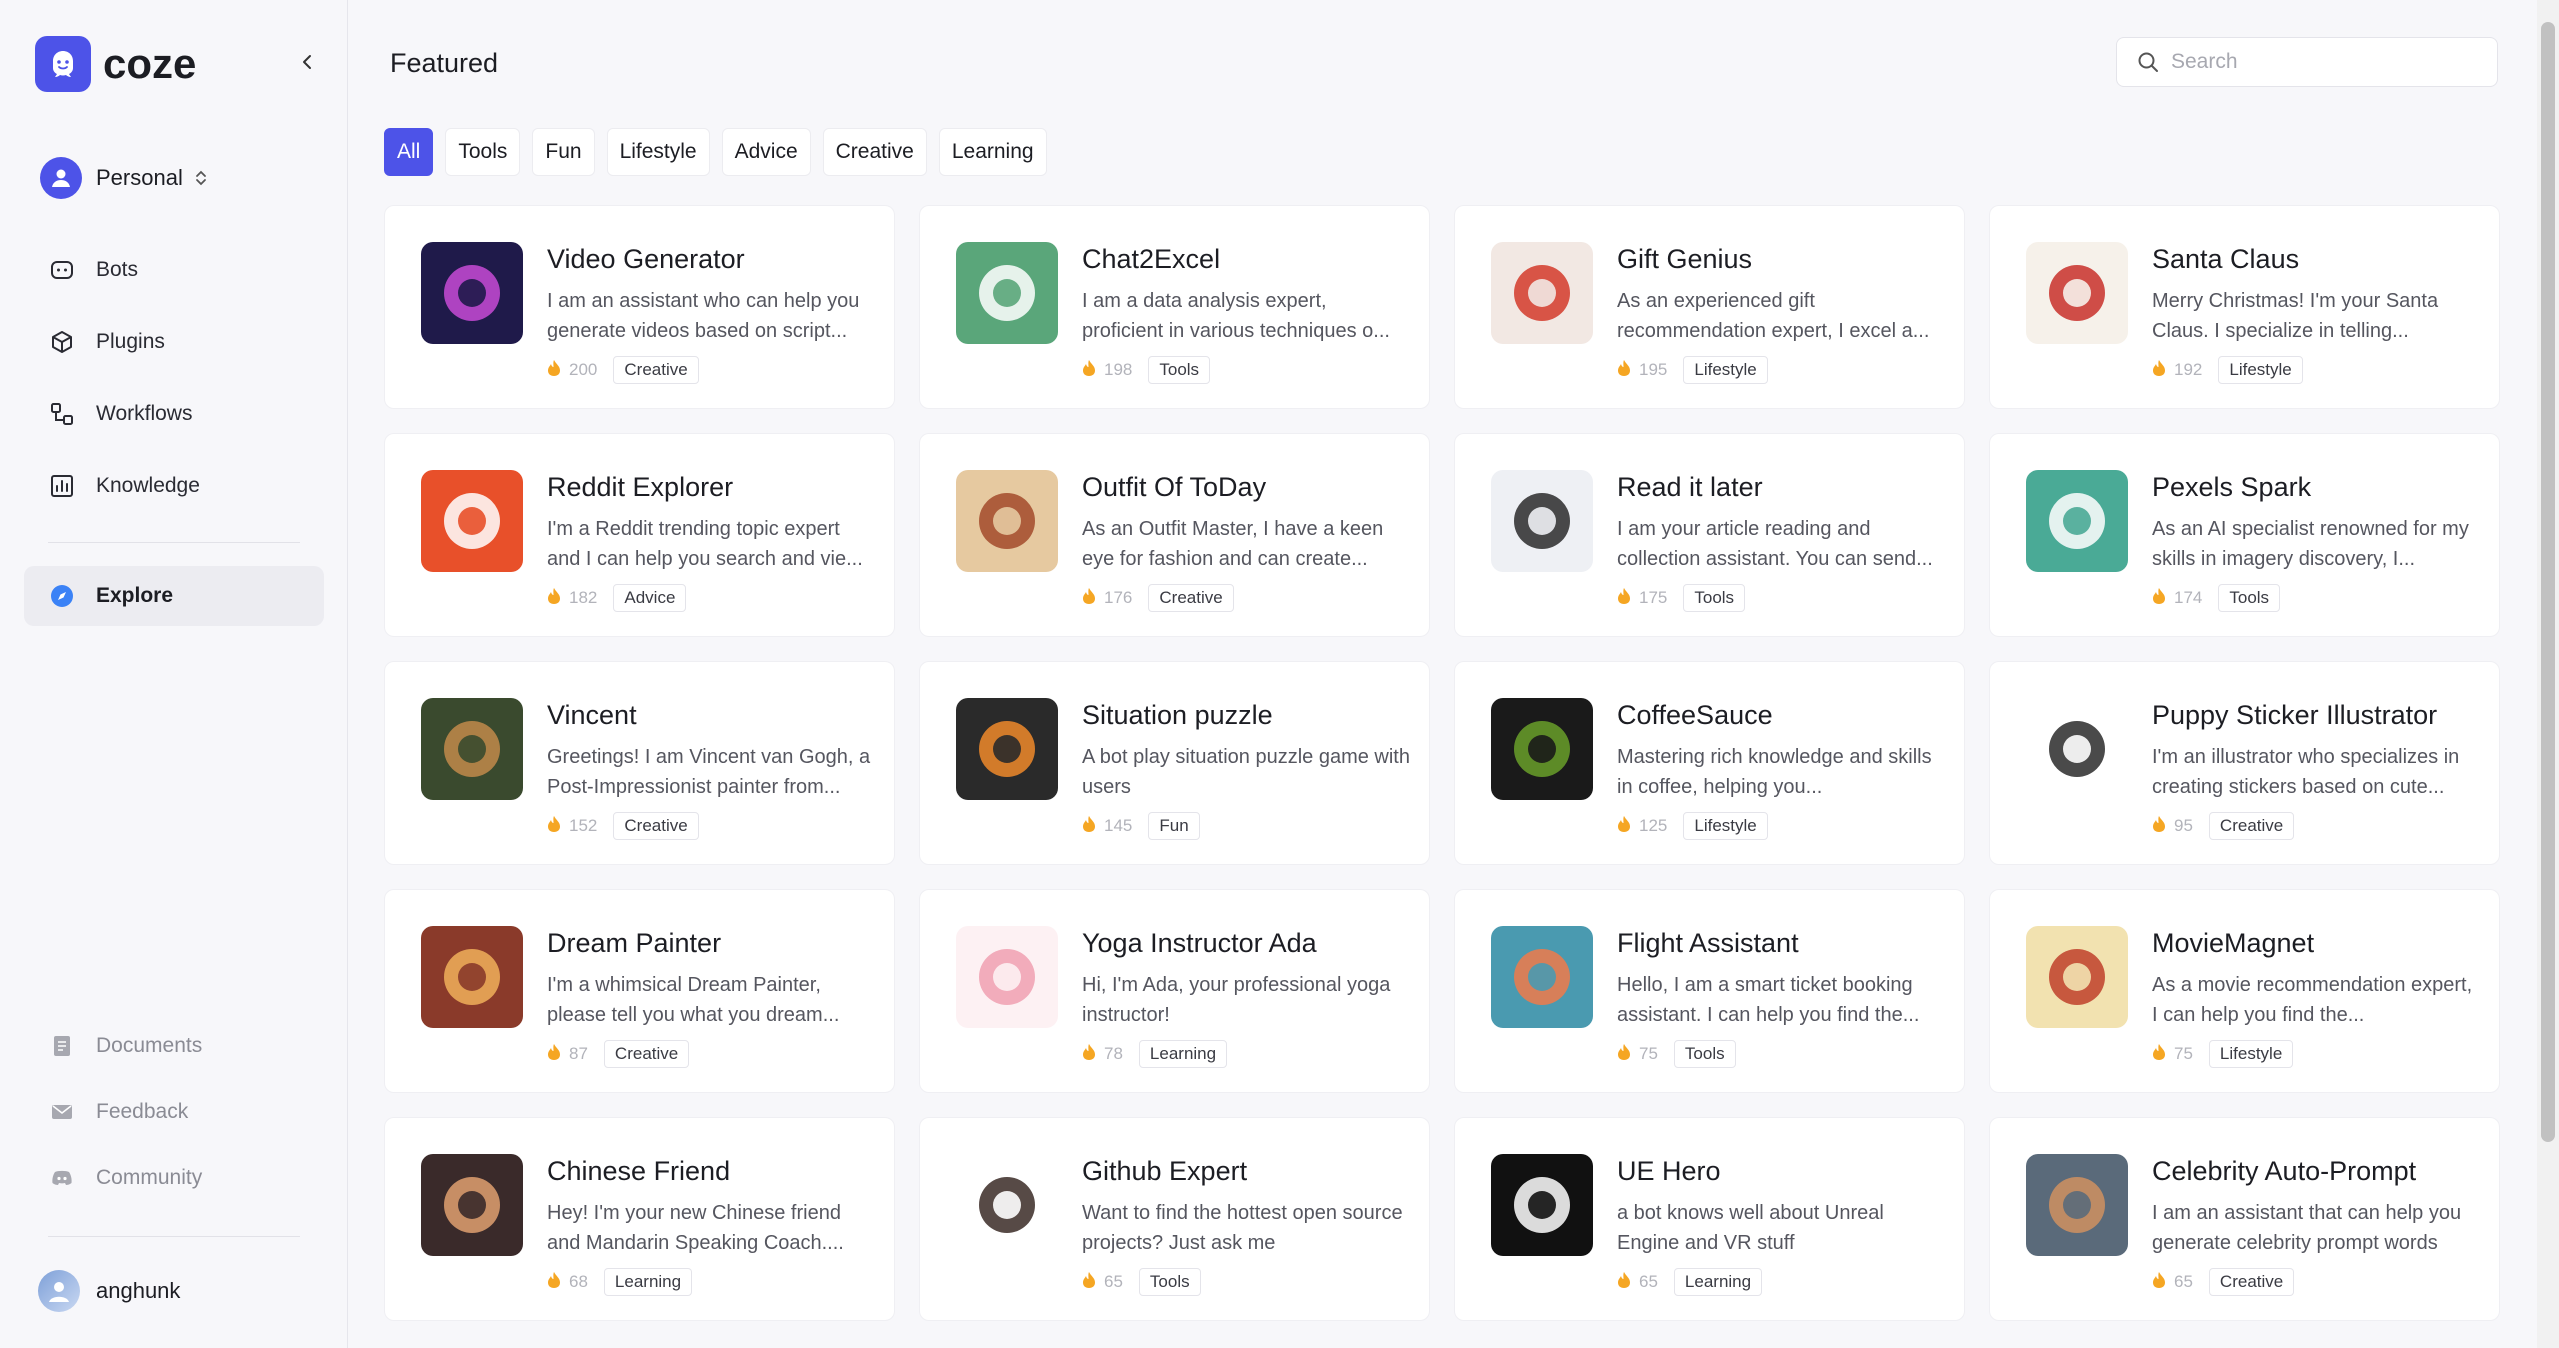 The width and height of the screenshot is (2559, 1348). Describe the element at coordinates (2331, 62) in the screenshot. I see `search-input` at that location.